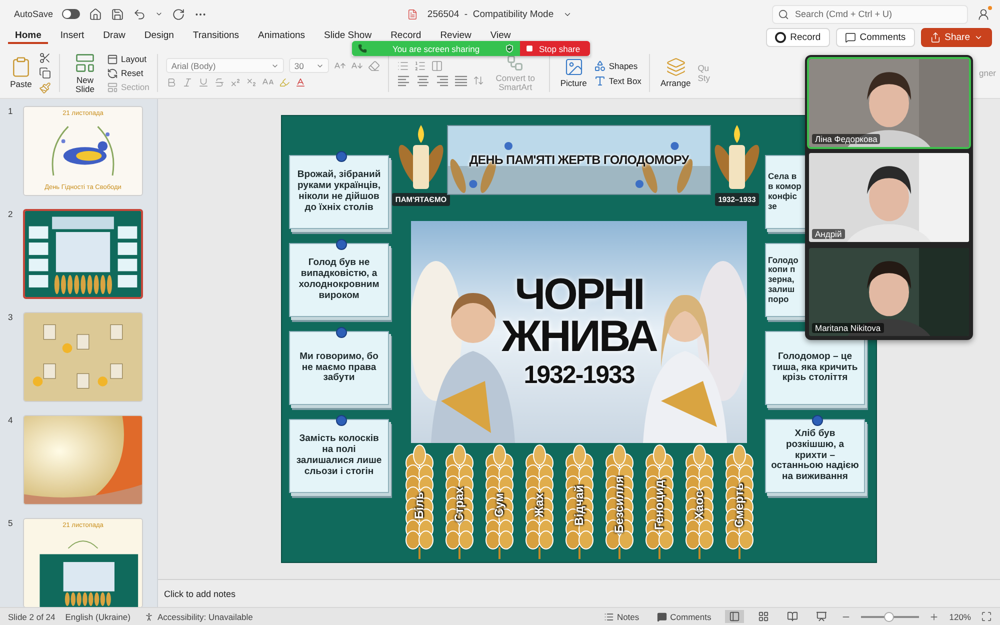 This screenshot has width=1000, height=625. Describe the element at coordinates (404, 80) in the screenshot. I see `align-left-icon` at that location.